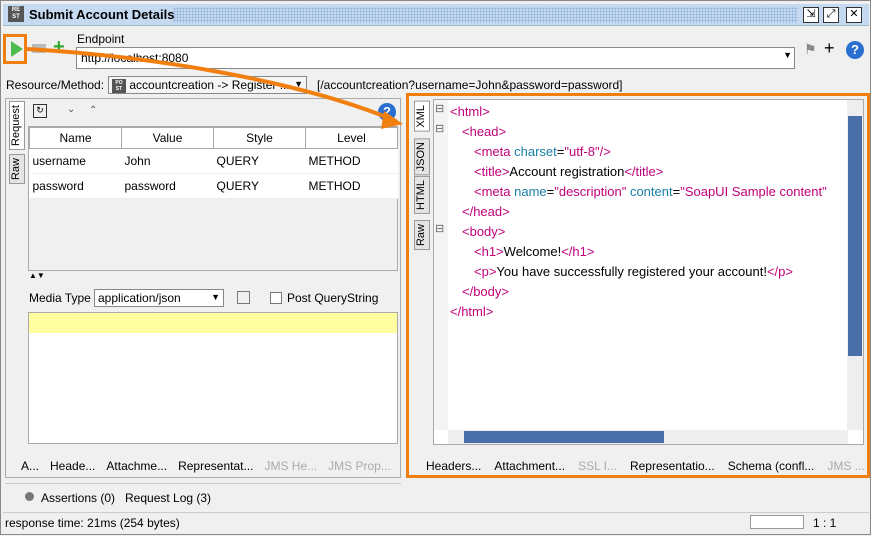 The height and width of the screenshot is (536, 871). I want to click on progress-bar, so click(777, 522).